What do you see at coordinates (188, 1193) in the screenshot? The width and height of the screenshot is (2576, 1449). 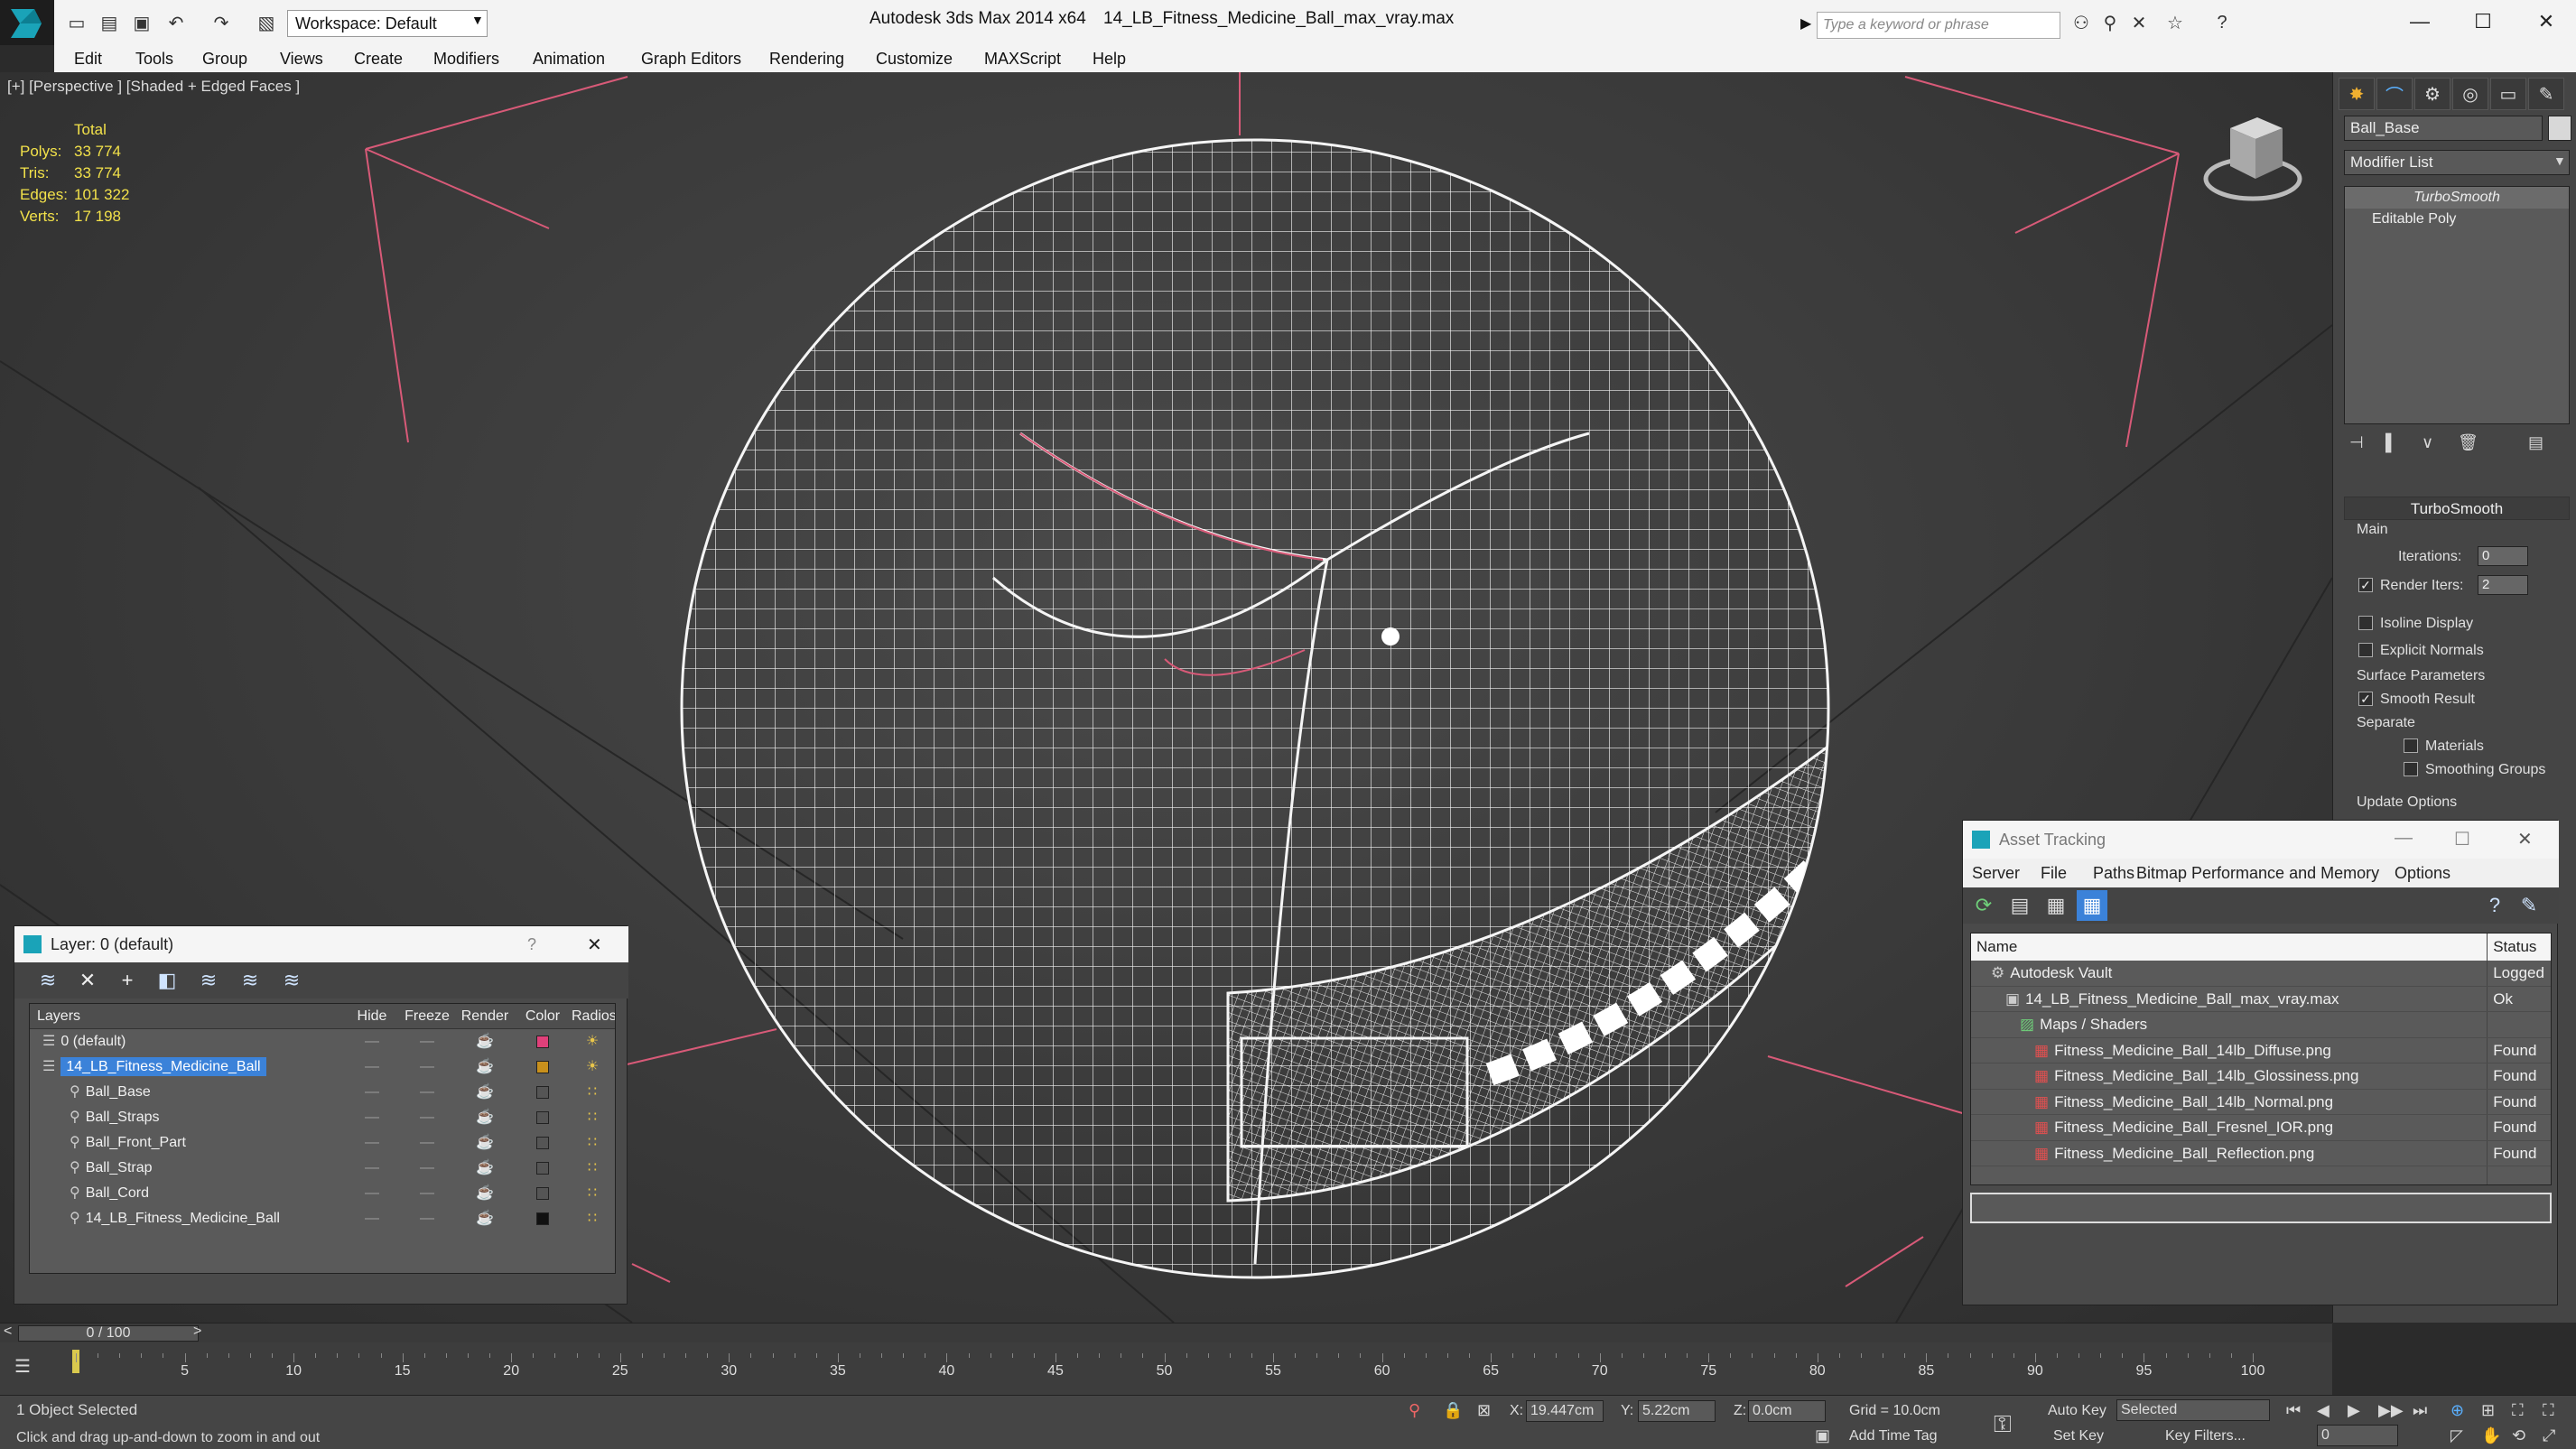 I see `layer-name: ⚲ Ball_Cord` at bounding box center [188, 1193].